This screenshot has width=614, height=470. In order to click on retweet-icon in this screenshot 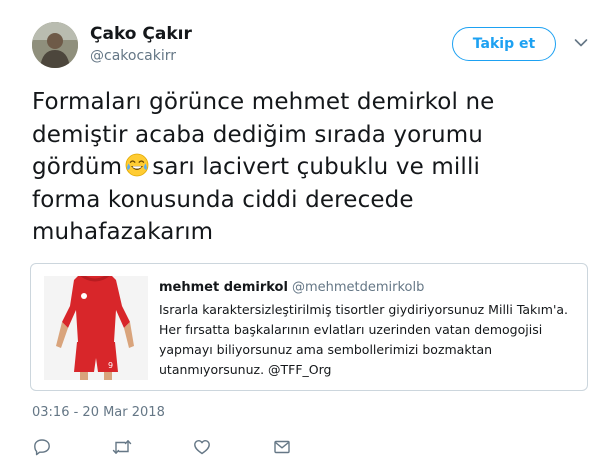, I will do `click(122, 447)`.